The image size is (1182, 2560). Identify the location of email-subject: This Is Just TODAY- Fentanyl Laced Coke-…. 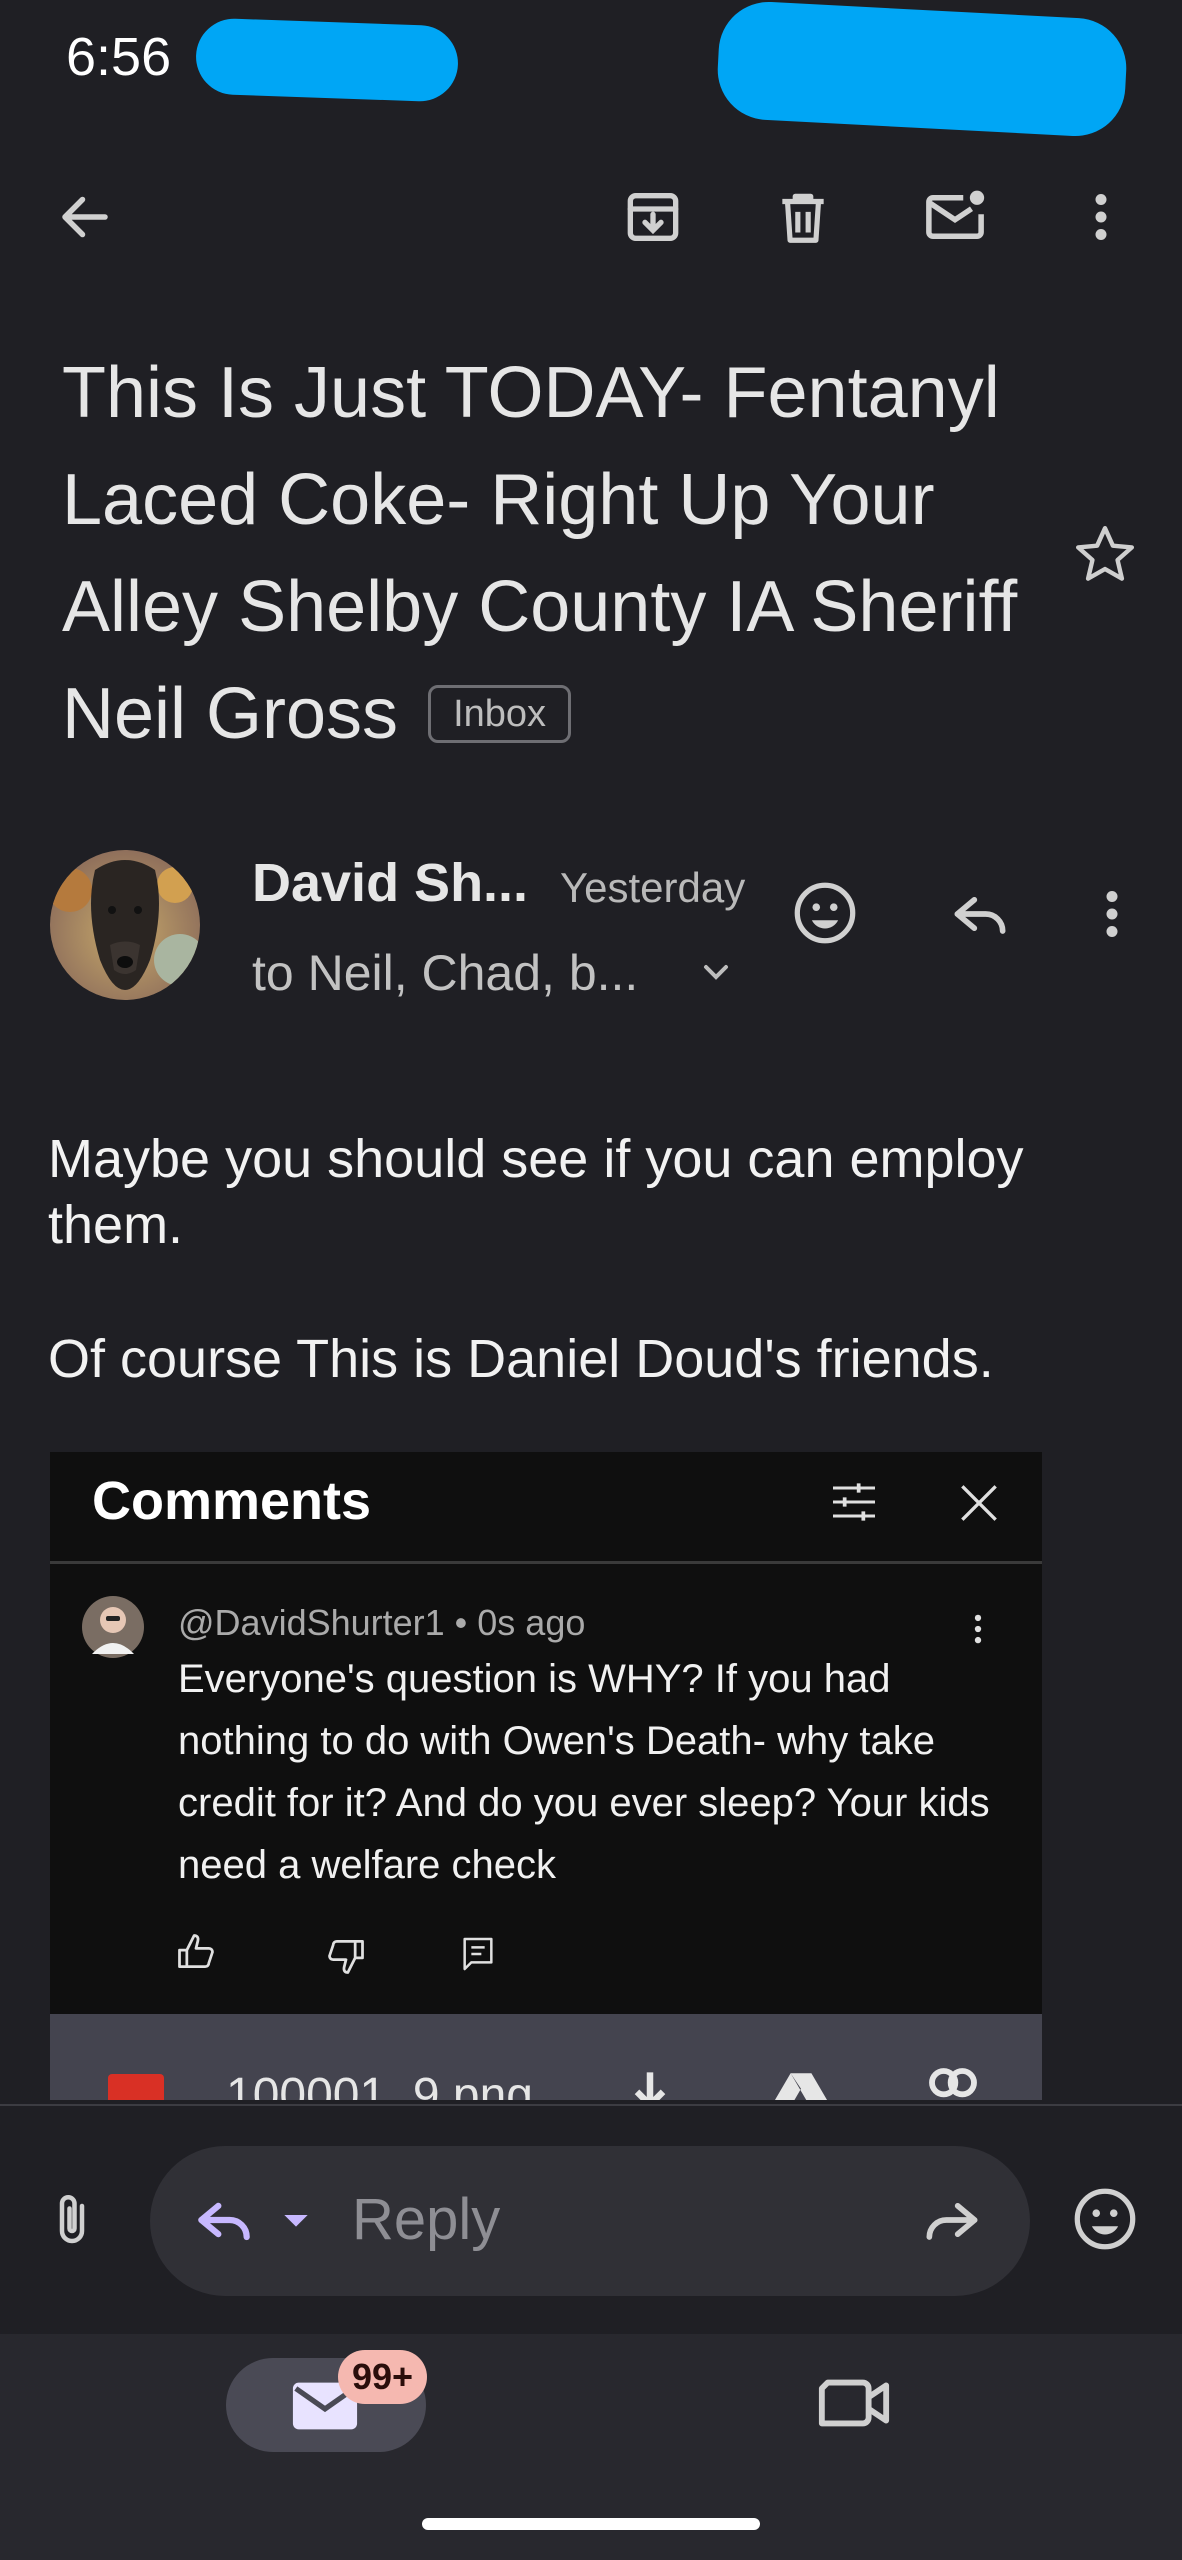
(552, 554).